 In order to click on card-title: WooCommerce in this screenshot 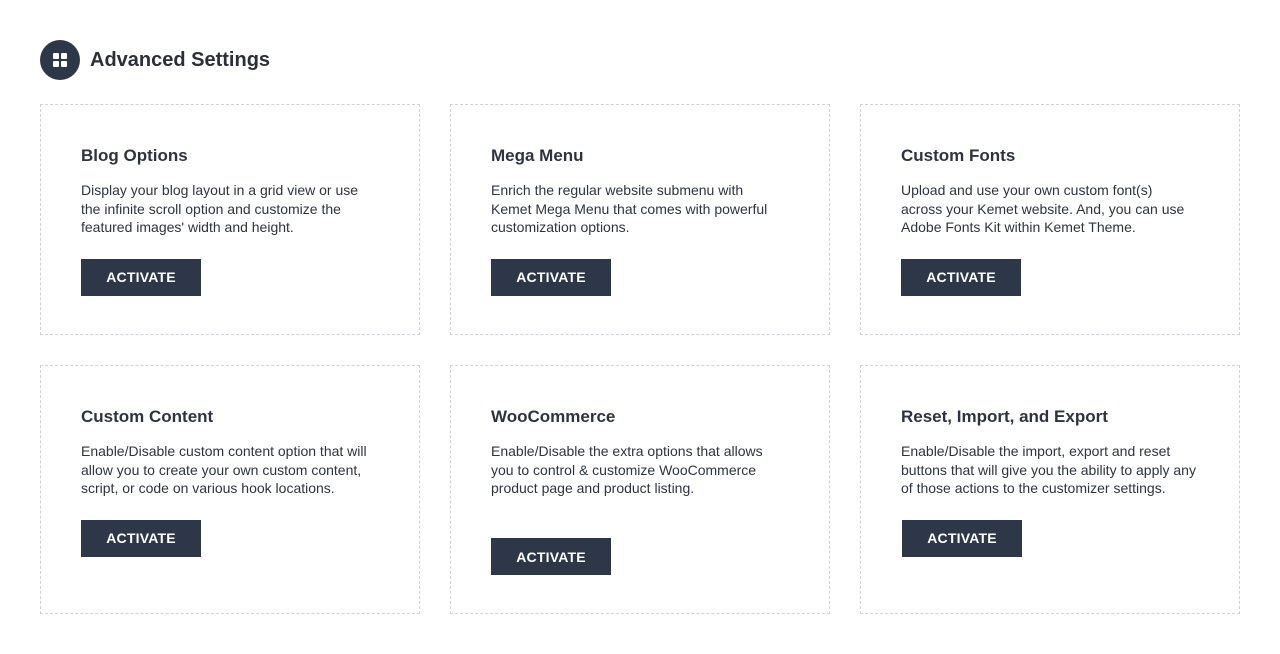, I will do `click(553, 416)`.